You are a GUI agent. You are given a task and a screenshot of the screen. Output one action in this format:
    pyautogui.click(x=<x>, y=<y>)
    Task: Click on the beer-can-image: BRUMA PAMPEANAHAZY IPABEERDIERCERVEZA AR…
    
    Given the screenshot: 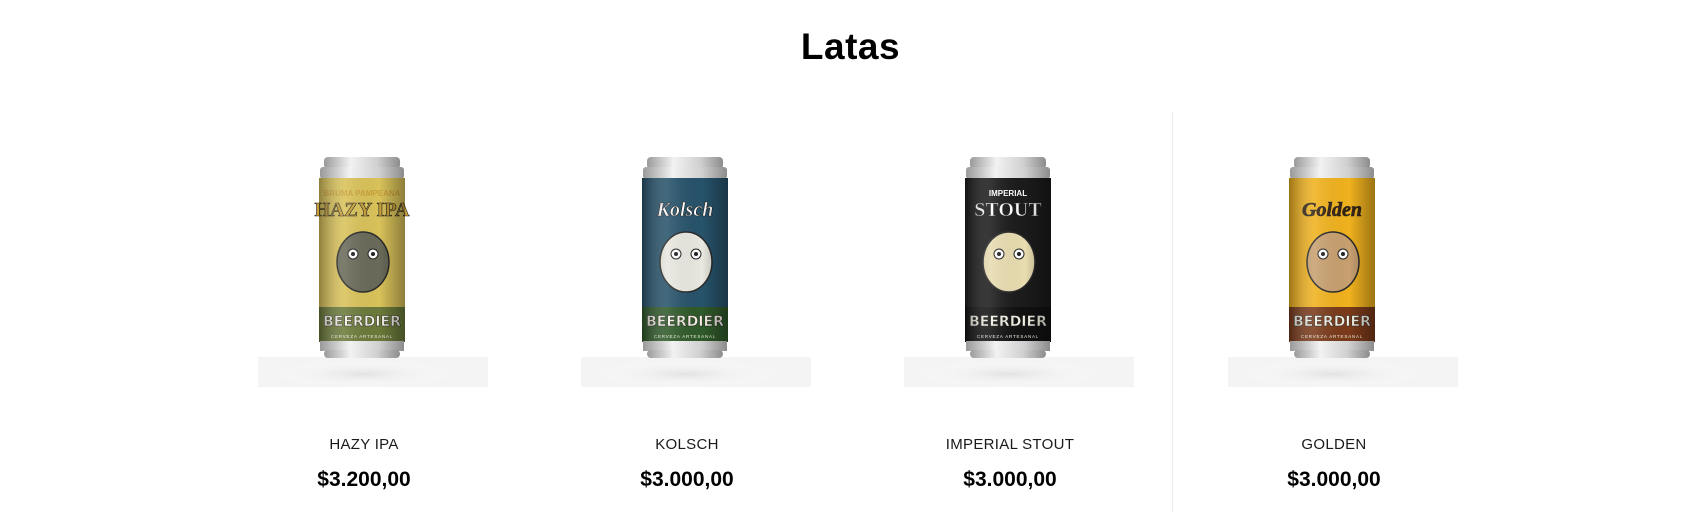 What is the action you would take?
    pyautogui.click(x=373, y=272)
    